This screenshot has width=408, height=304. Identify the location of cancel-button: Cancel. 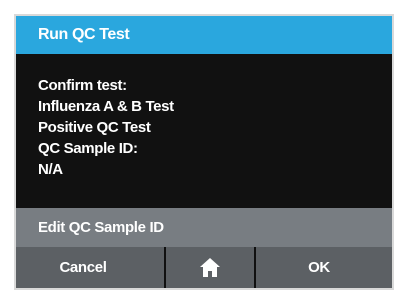
(90, 267).